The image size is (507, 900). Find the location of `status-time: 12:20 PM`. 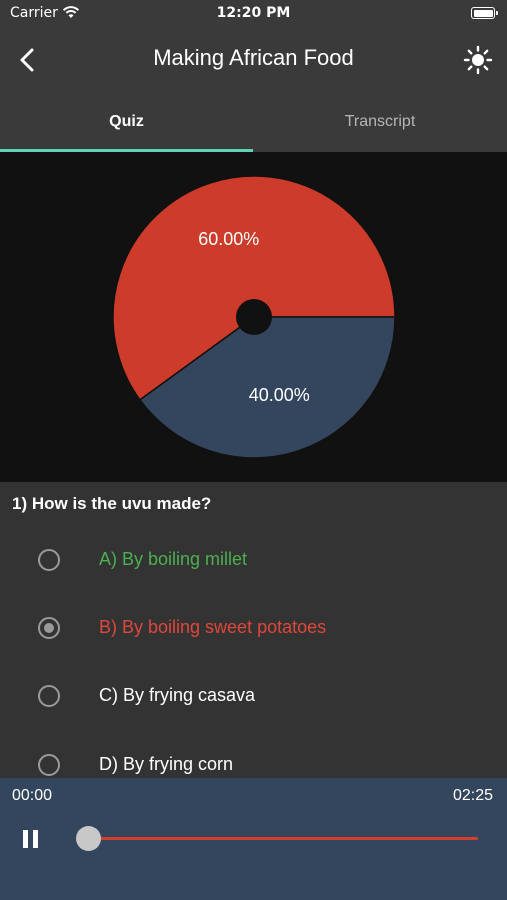

status-time: 12:20 PM is located at coordinates (253, 13).